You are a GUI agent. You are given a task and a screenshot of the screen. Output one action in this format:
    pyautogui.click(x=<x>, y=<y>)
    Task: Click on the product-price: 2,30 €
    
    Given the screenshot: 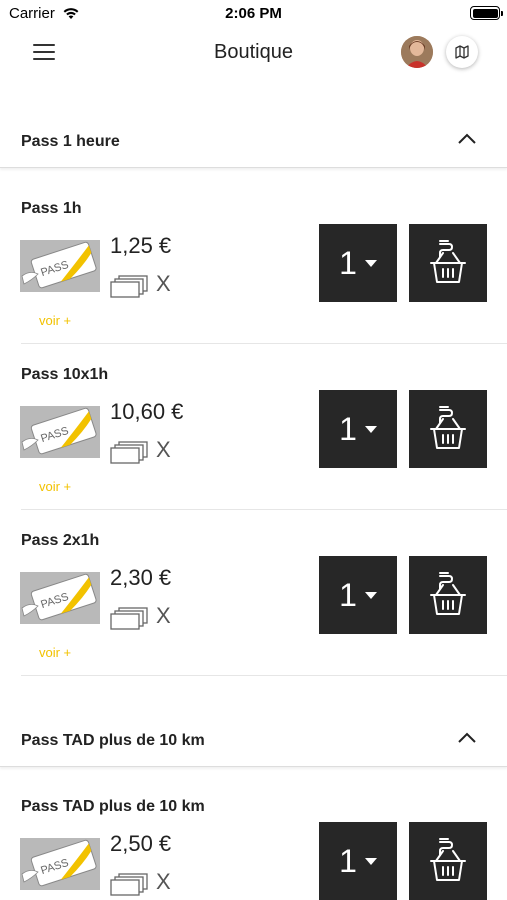 What is the action you would take?
    pyautogui.click(x=141, y=577)
    